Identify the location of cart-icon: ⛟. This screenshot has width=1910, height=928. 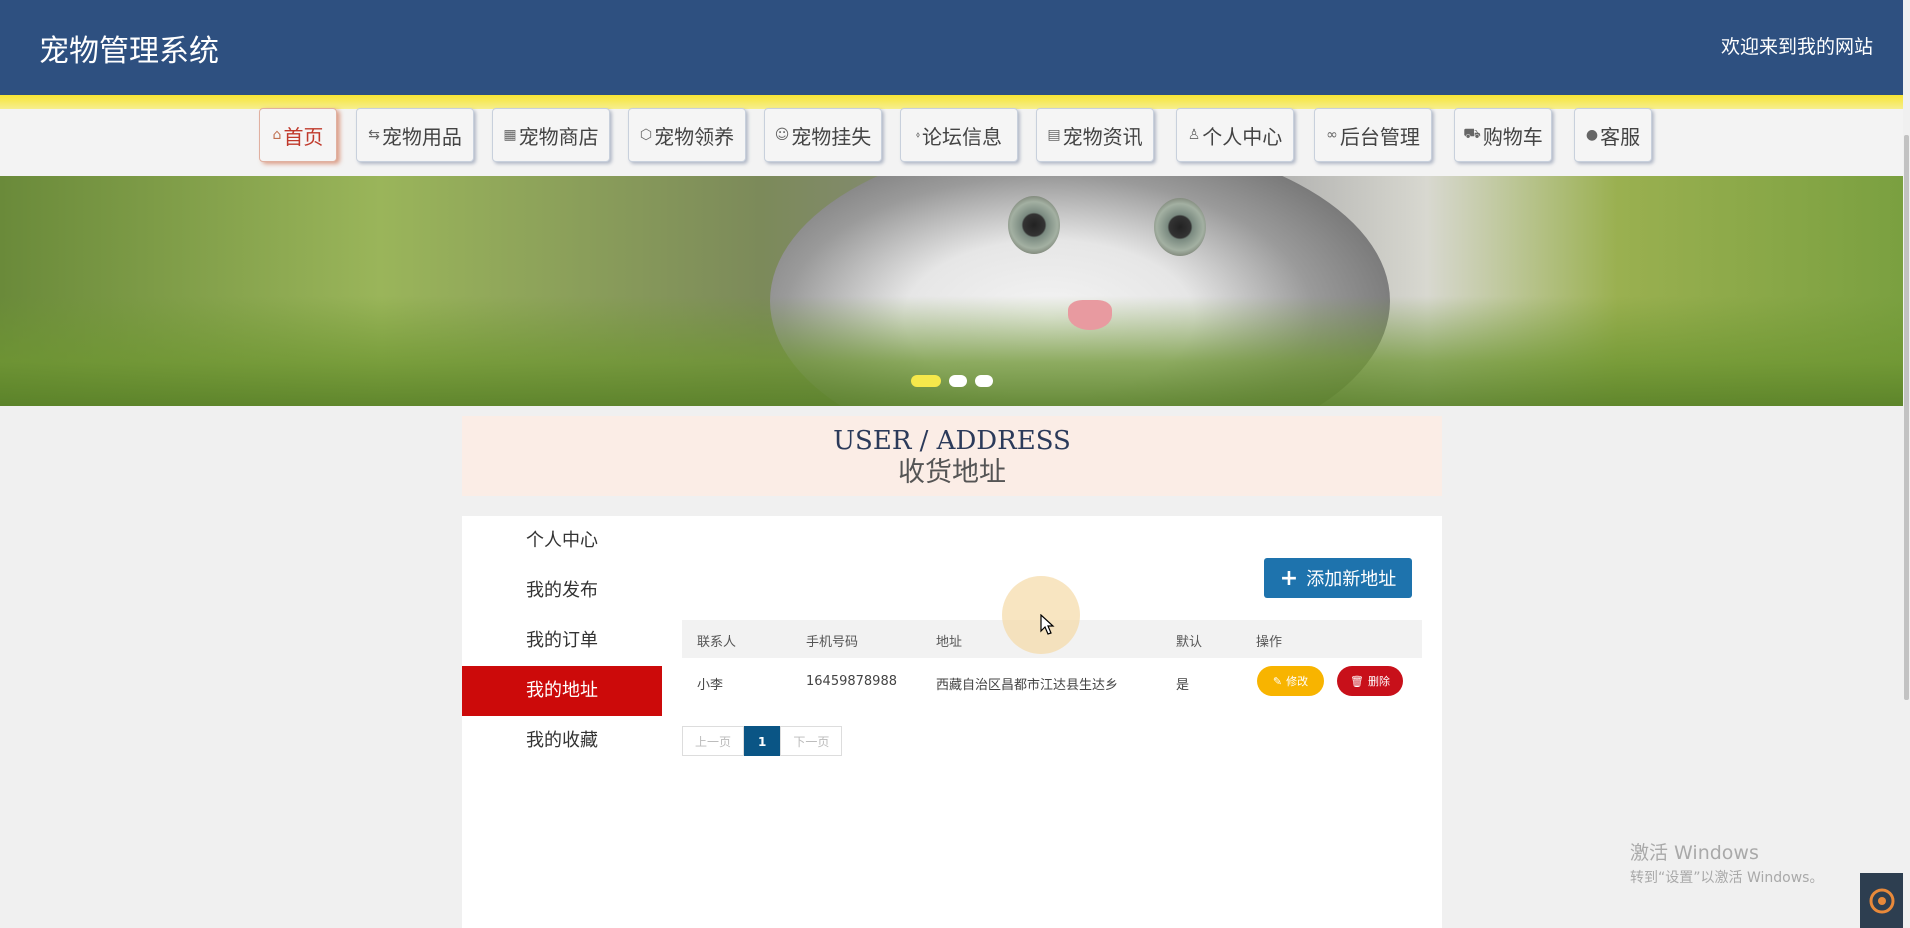
(1472, 134).